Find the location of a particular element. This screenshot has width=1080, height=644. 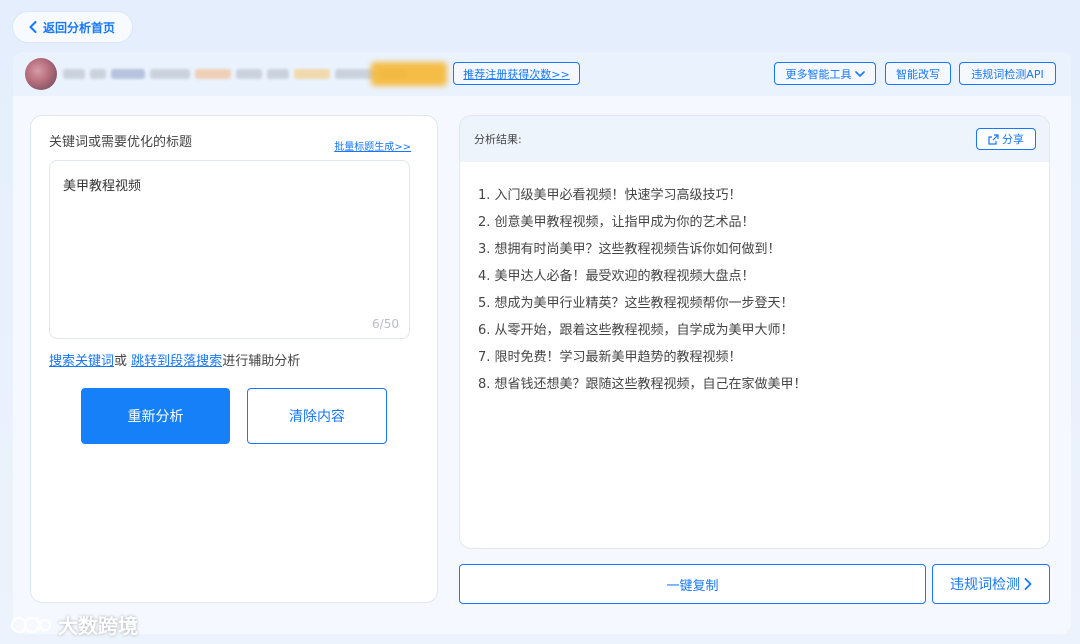

chevron-right-icon is located at coordinates (1028, 584).